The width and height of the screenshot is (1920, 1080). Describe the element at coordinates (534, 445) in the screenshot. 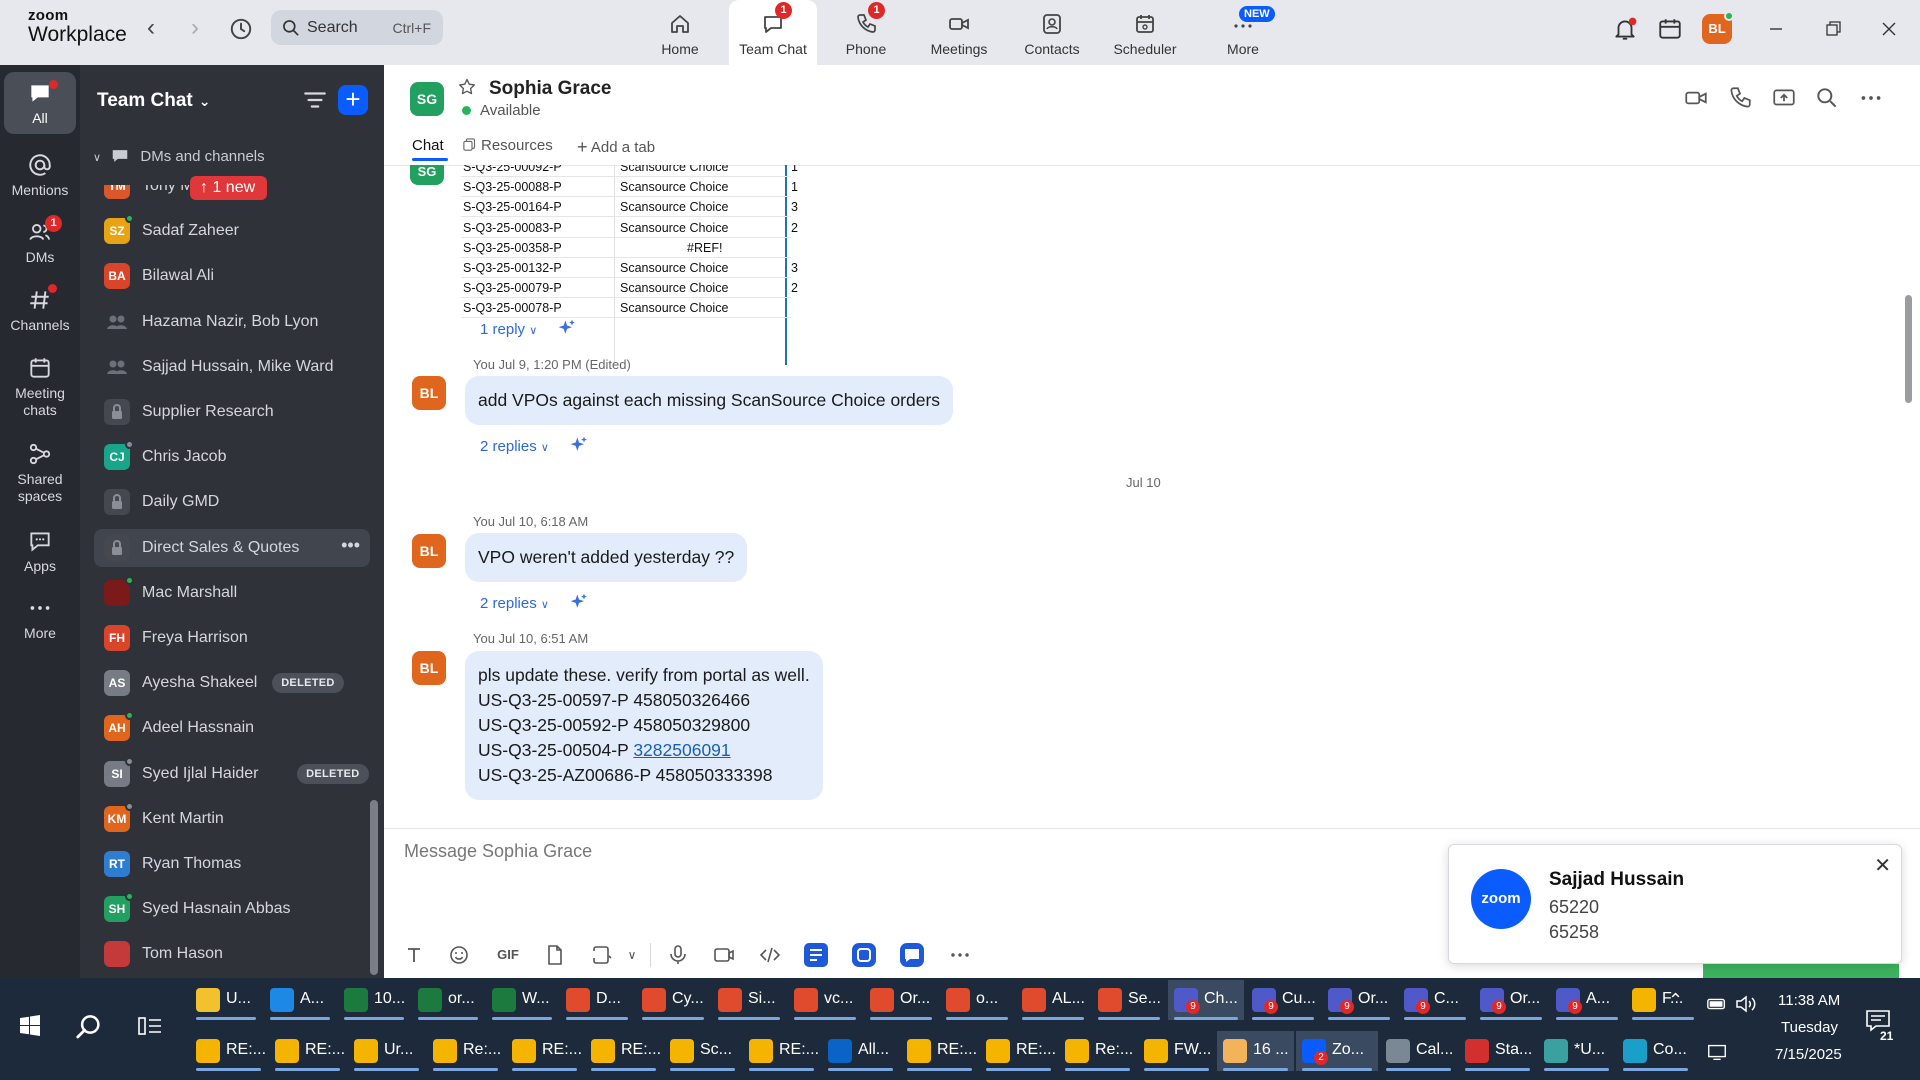

I see `replies-link-2: 2 replies ∨` at that location.